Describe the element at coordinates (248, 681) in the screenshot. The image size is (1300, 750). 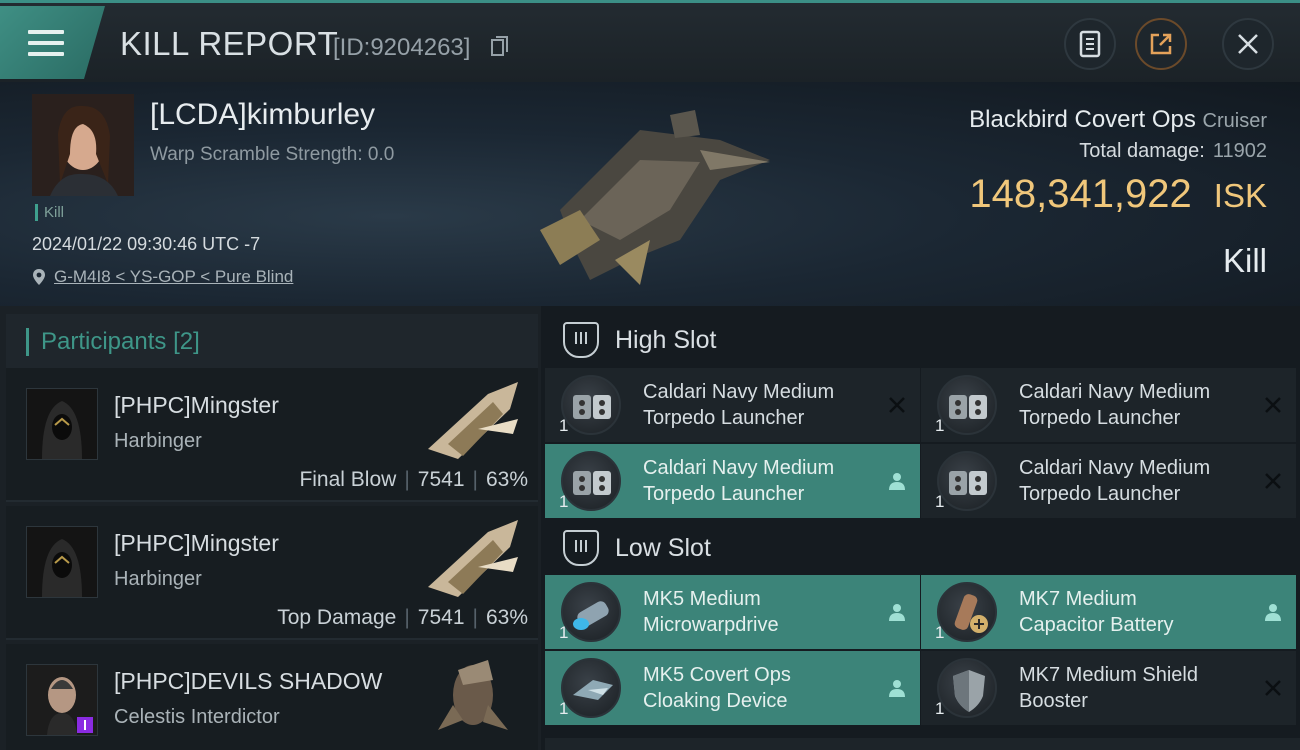
I see `participant-name: [PHPC]DEVILS SHADOW` at that location.